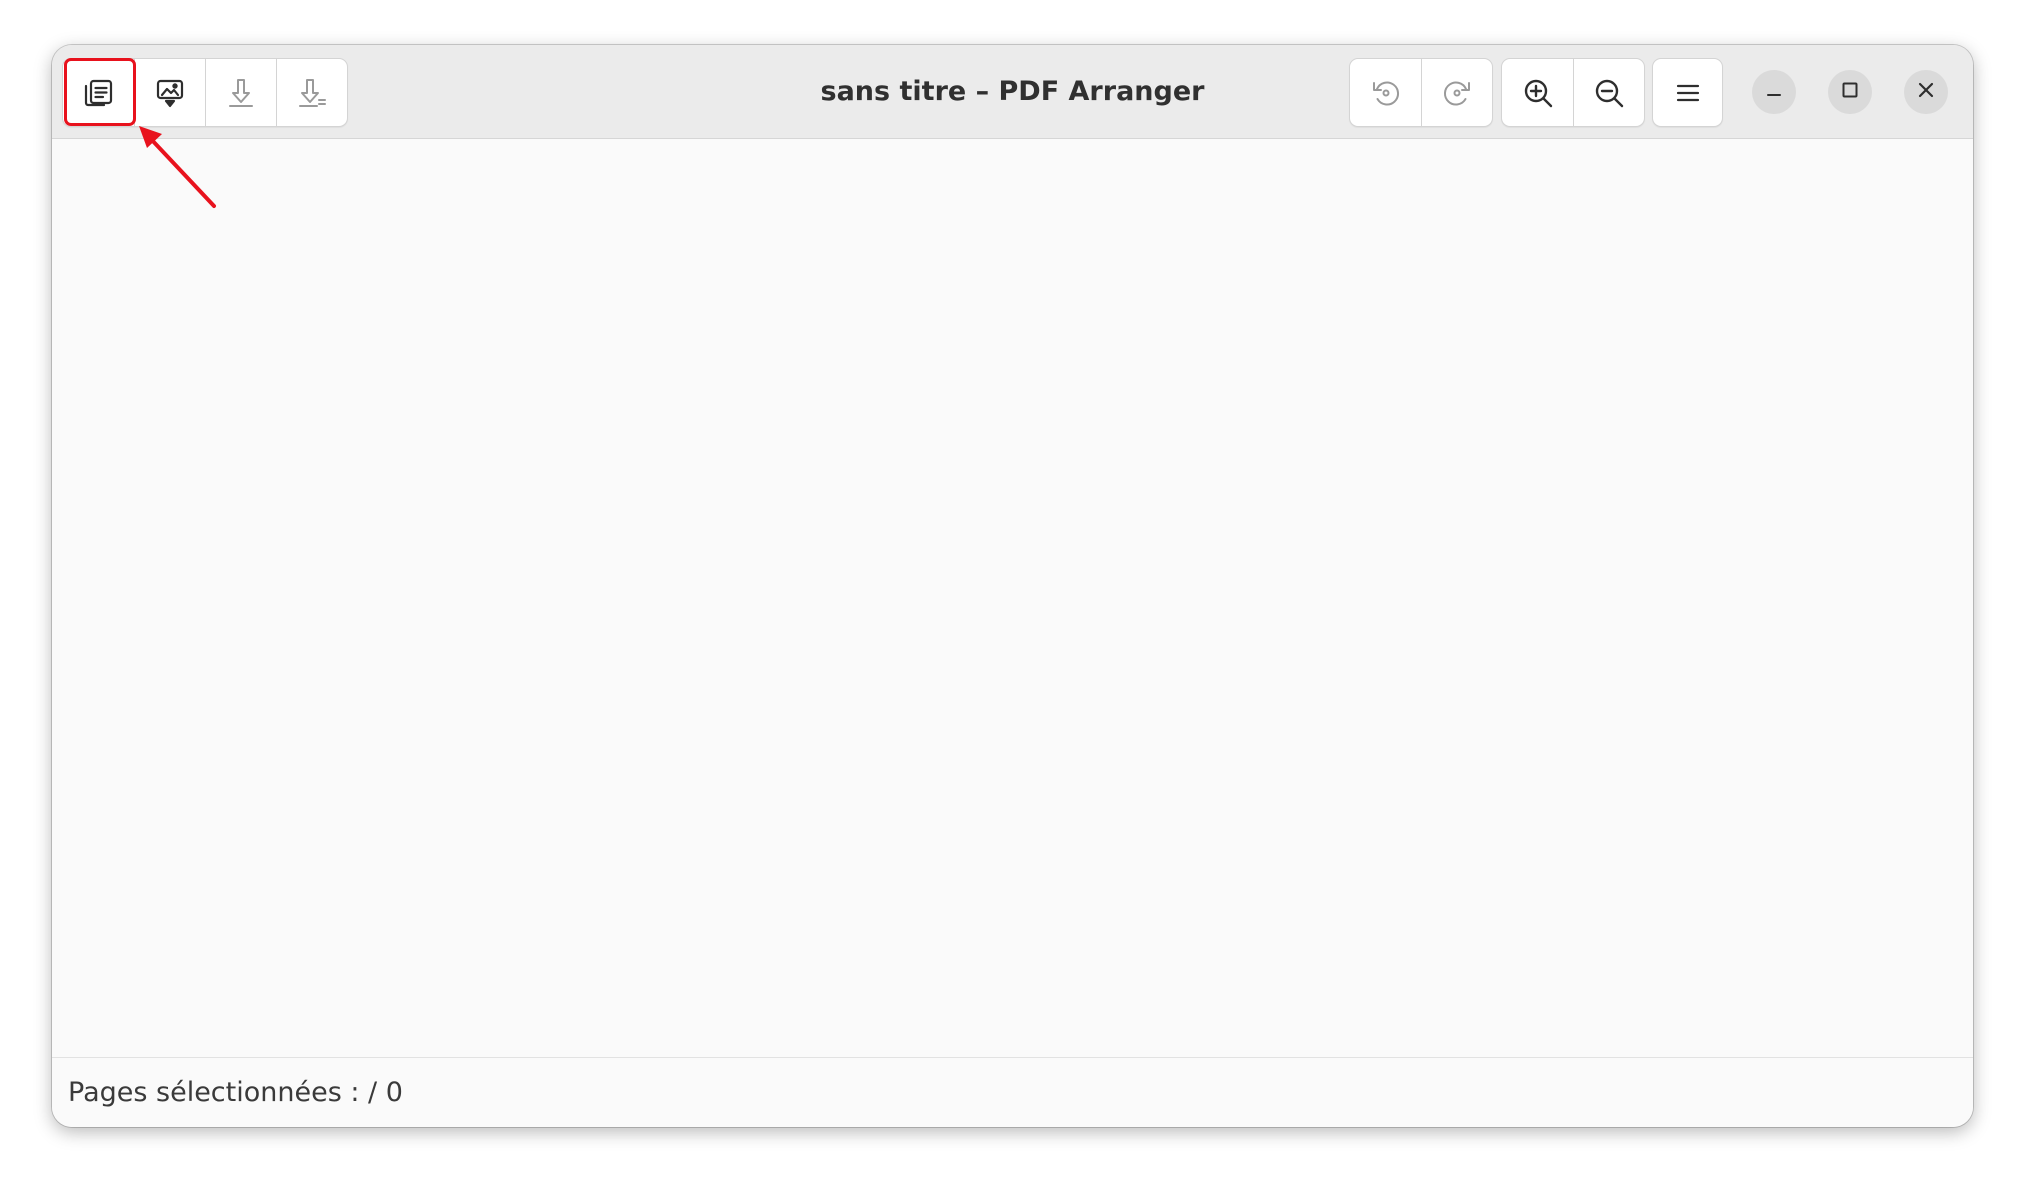  What do you see at coordinates (1012, 1092) in the screenshot?
I see `status-bar: Pages sélectionnées : / 0` at bounding box center [1012, 1092].